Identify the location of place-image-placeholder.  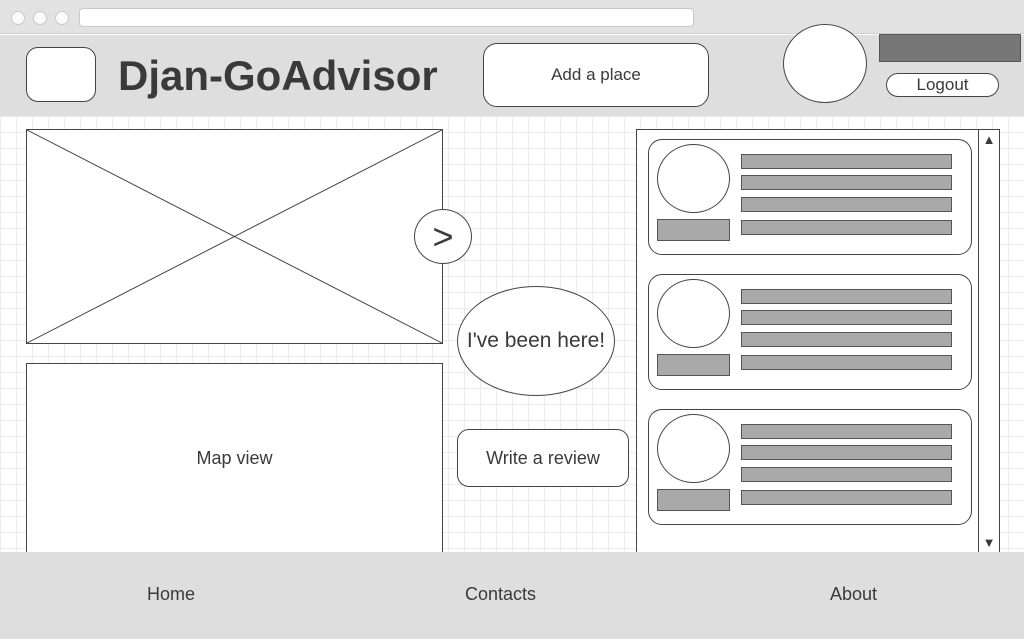
(234, 236).